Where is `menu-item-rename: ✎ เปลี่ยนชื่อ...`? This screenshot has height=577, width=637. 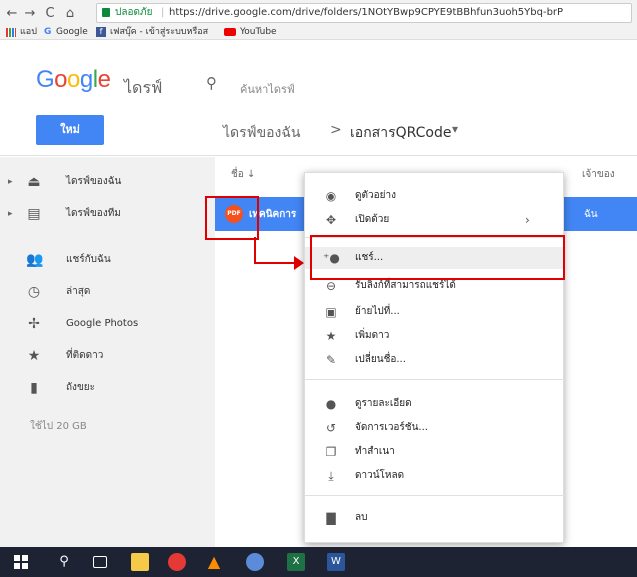 menu-item-rename: ✎ เปลี่ยนชื่อ... is located at coordinates (435, 360).